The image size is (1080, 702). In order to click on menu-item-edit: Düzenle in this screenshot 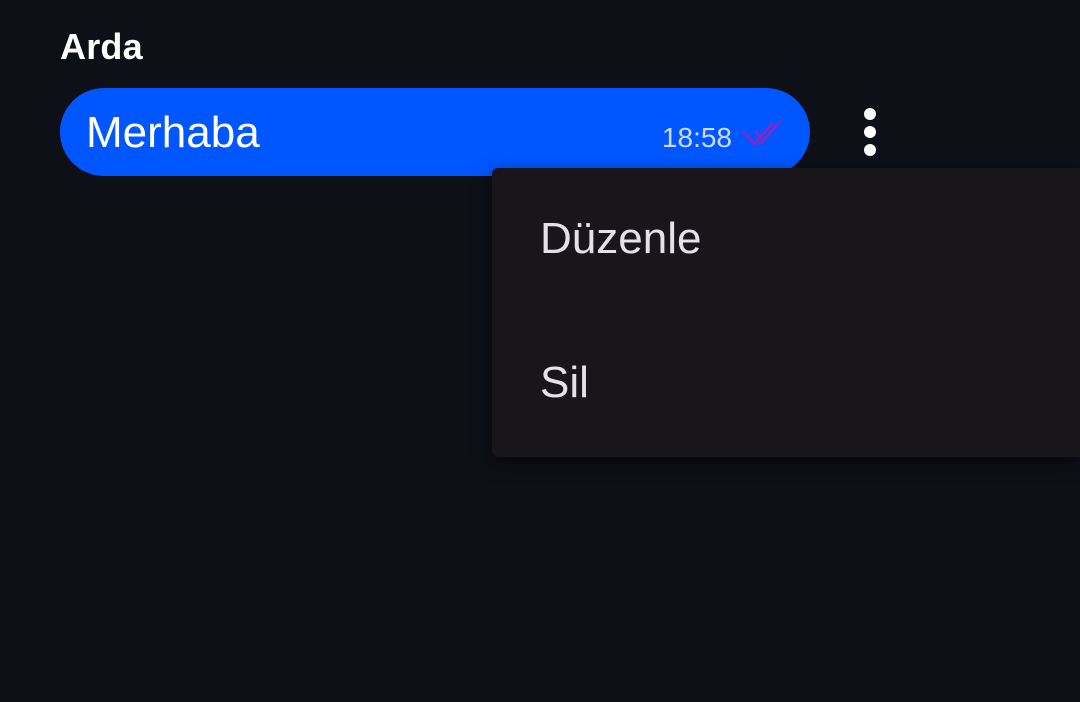, I will do `click(786, 240)`.